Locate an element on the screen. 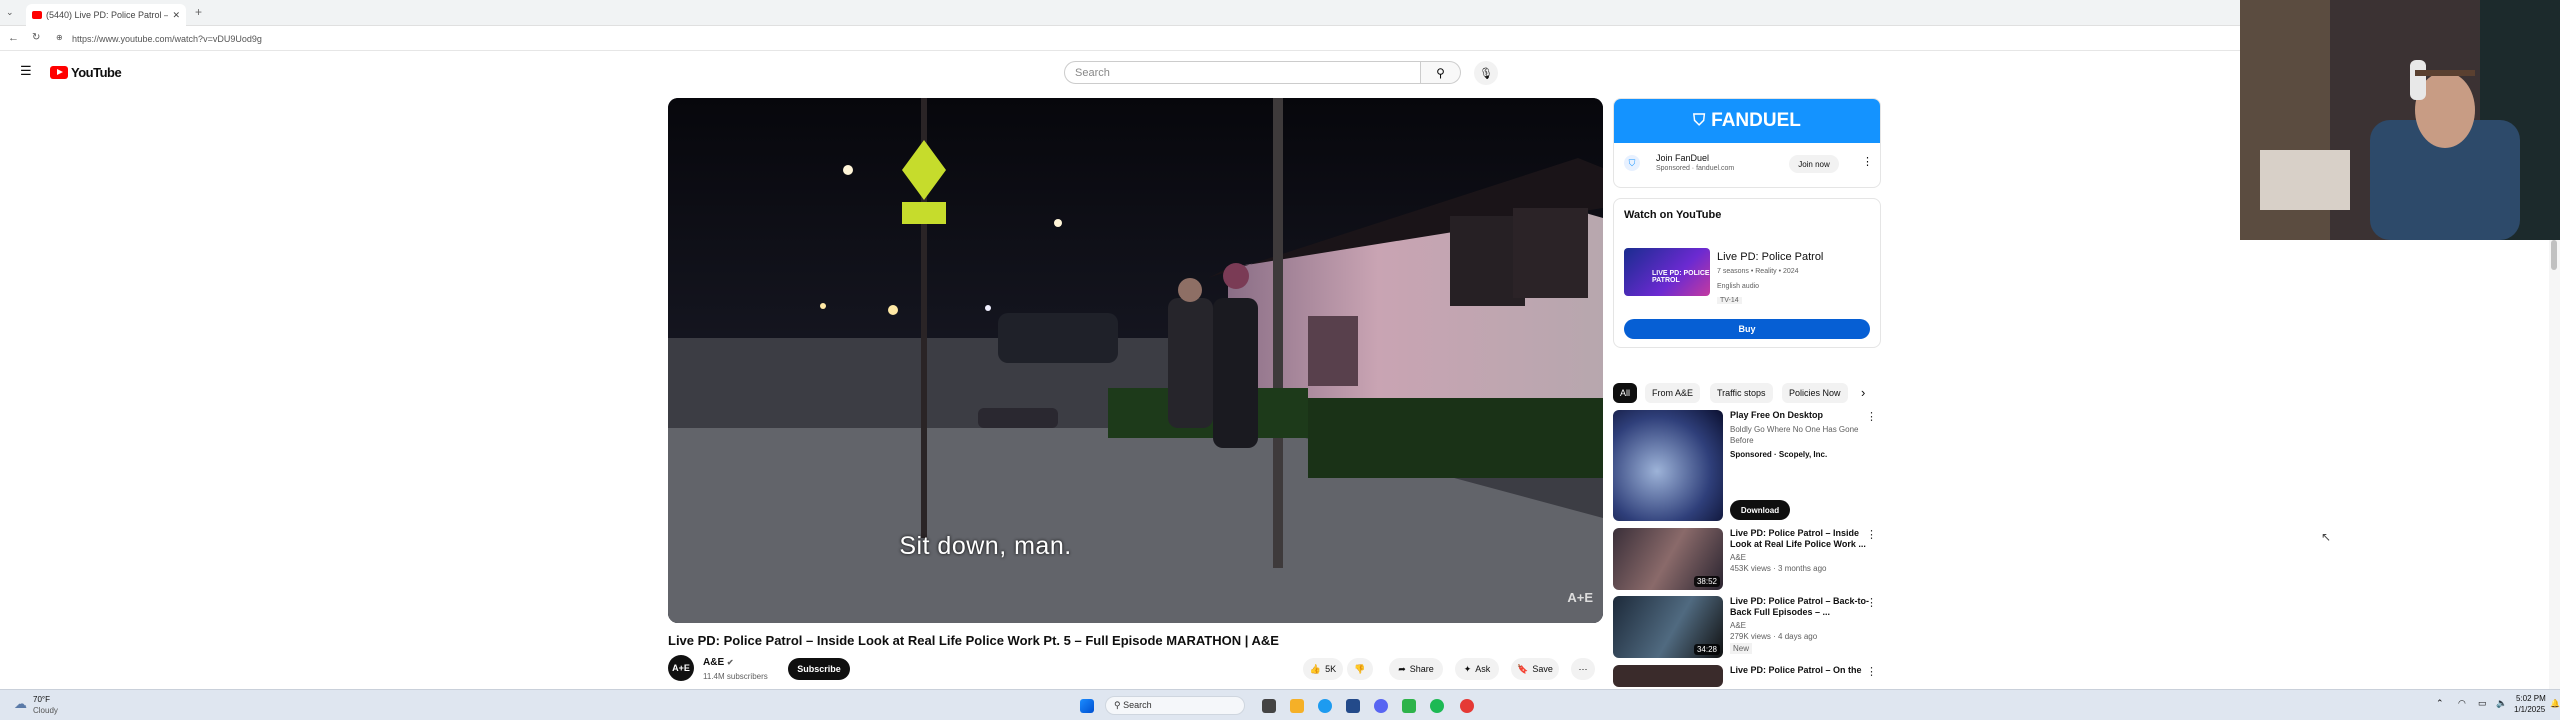 This screenshot has width=2560, height=720. tab-menu-icon: ⌄ is located at coordinates (10, 12).